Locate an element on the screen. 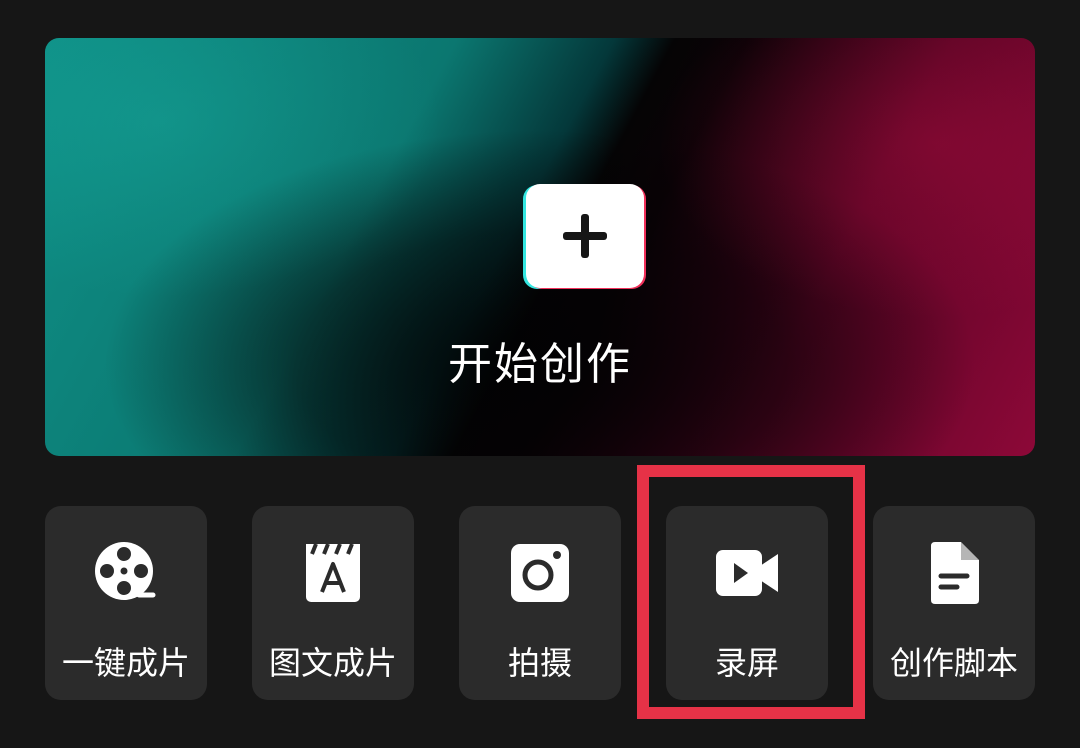 The height and width of the screenshot is (748, 1080). tool-label: 录屏 is located at coordinates (746, 663).